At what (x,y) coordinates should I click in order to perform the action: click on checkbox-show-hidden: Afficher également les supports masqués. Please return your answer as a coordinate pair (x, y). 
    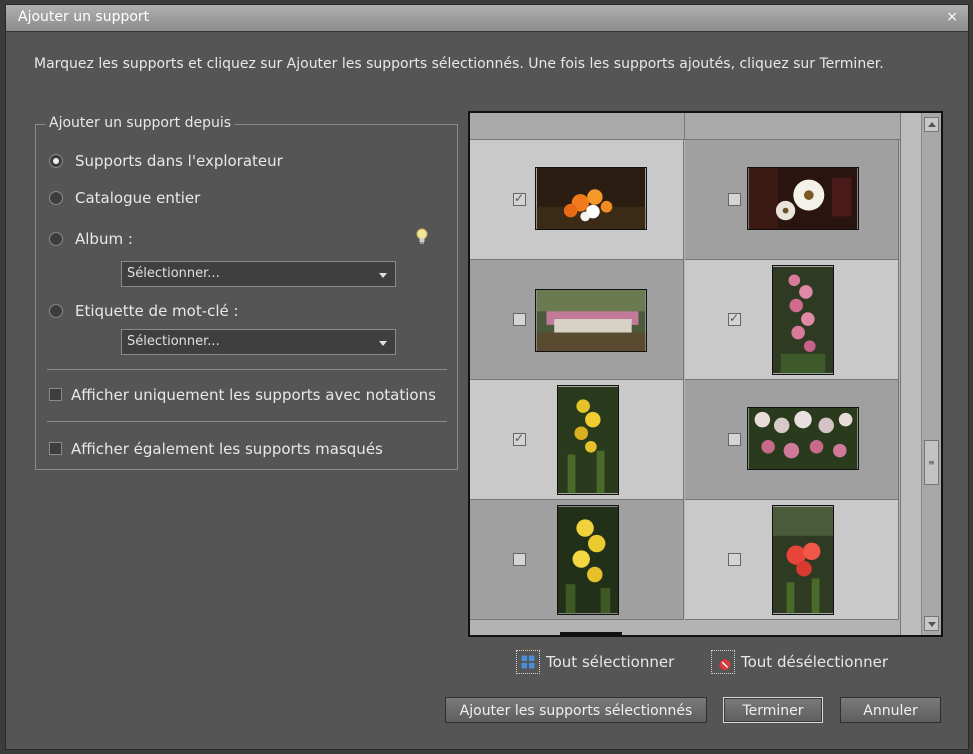
    Looking at the image, I should click on (249, 450).